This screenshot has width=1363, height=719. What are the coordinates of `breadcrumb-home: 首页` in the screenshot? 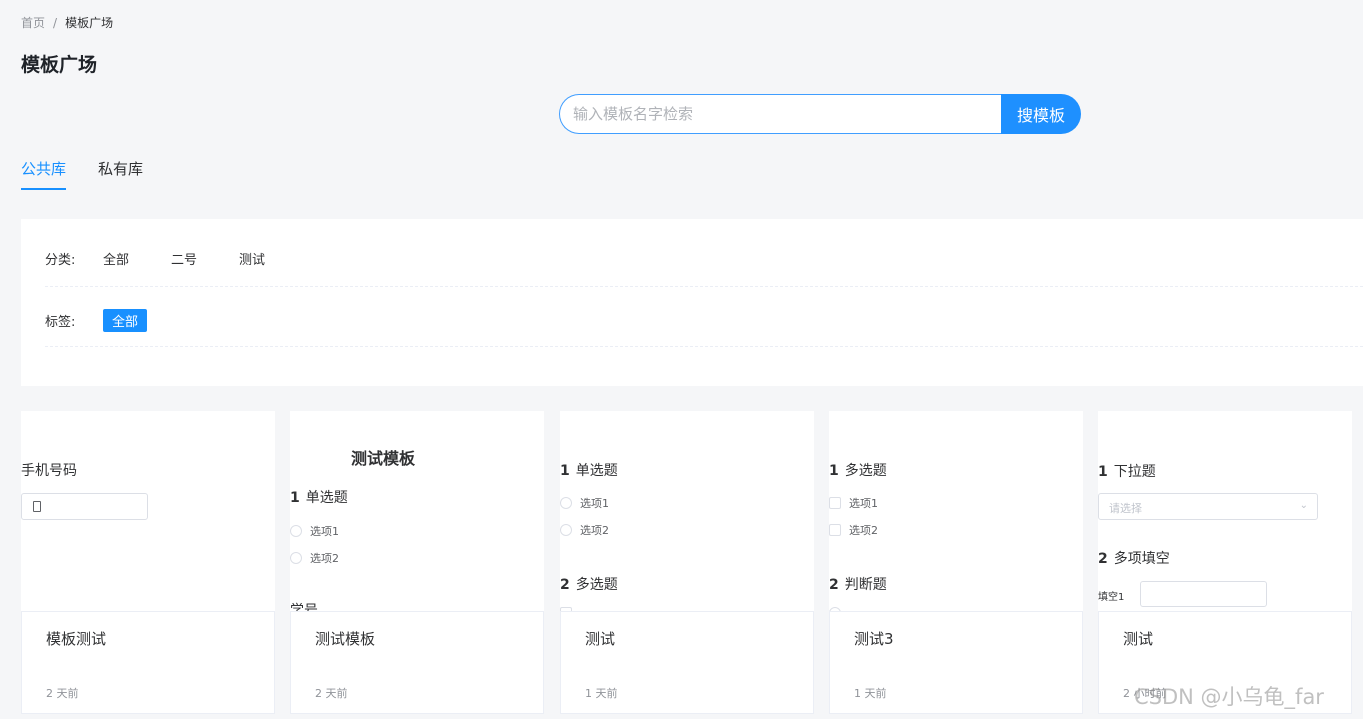 It's located at (33, 22).